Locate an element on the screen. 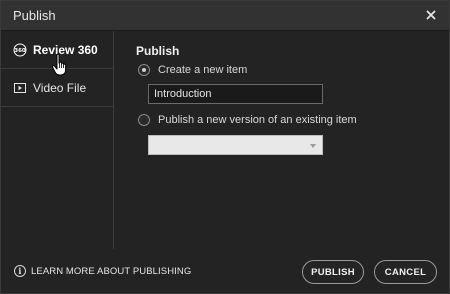  cancel-button: CANCEL is located at coordinates (405, 272).